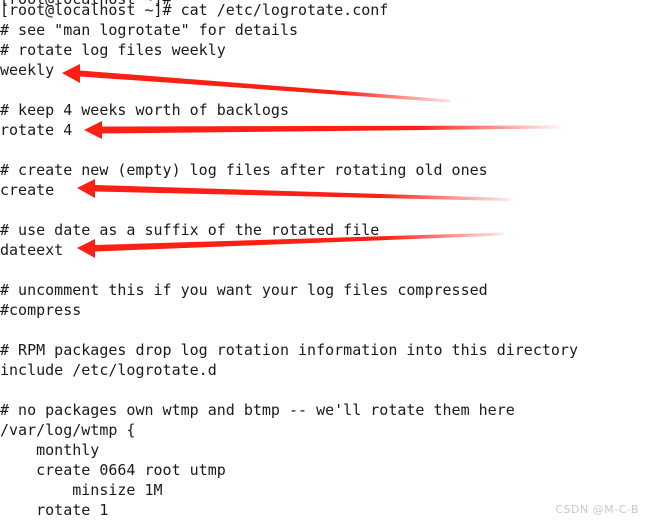  Describe the element at coordinates (68, 430) in the screenshot. I see `terminal-line: /var/log/wtmp {` at that location.